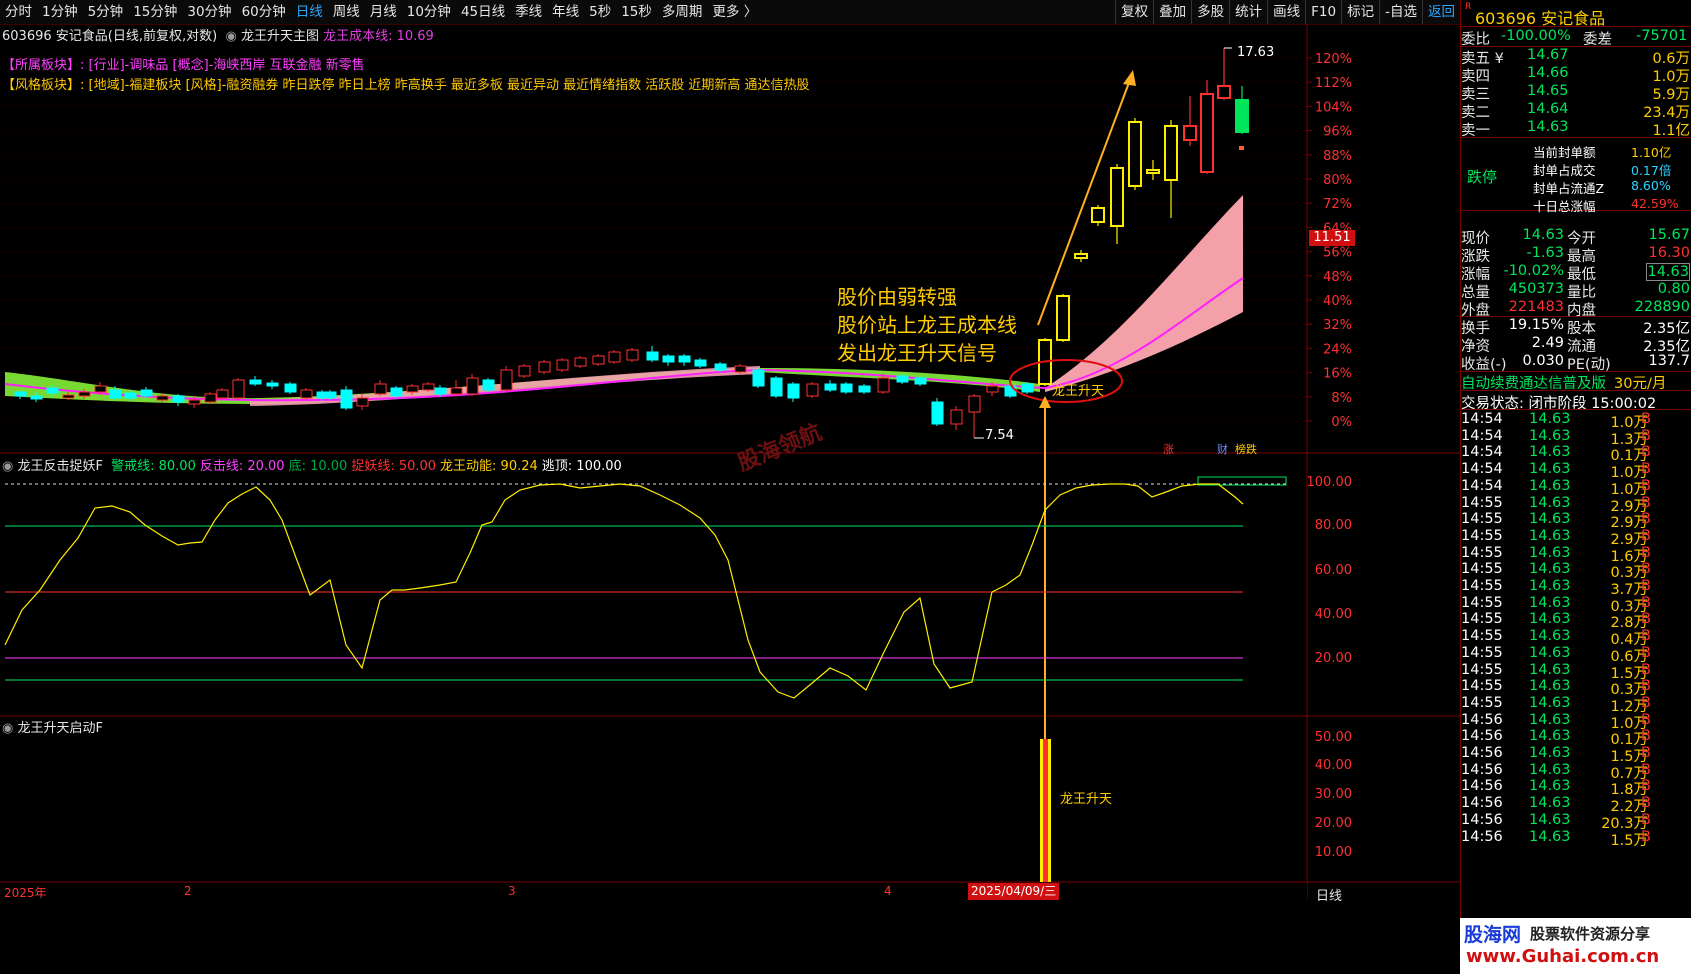  Describe the element at coordinates (1651, 185) in the screenshot. I see `seal-value: 8.60%` at that location.